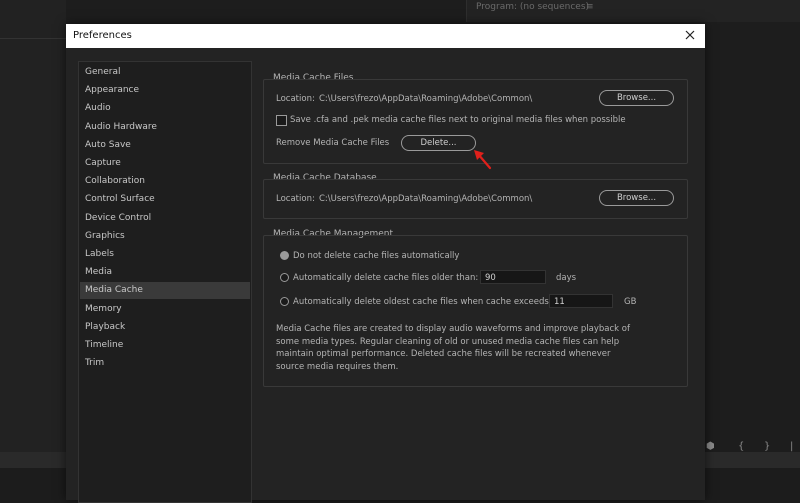 The image size is (800, 503). I want to click on nav-item-labels: Labels, so click(165, 254).